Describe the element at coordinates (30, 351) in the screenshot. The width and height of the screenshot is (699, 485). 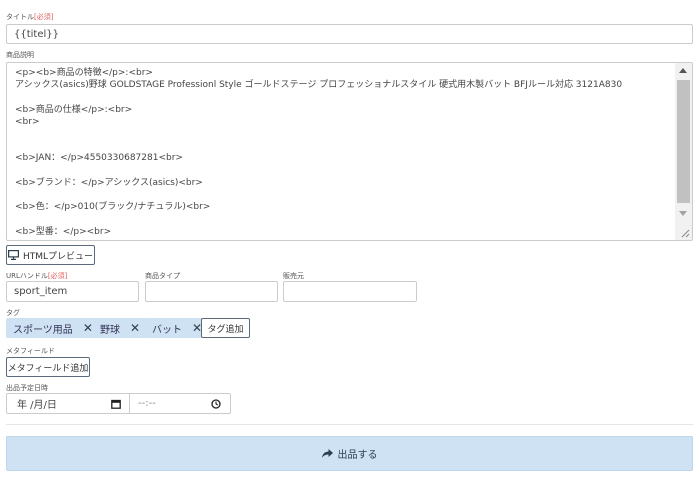
I see `metafield-label: メタフィールド` at that location.